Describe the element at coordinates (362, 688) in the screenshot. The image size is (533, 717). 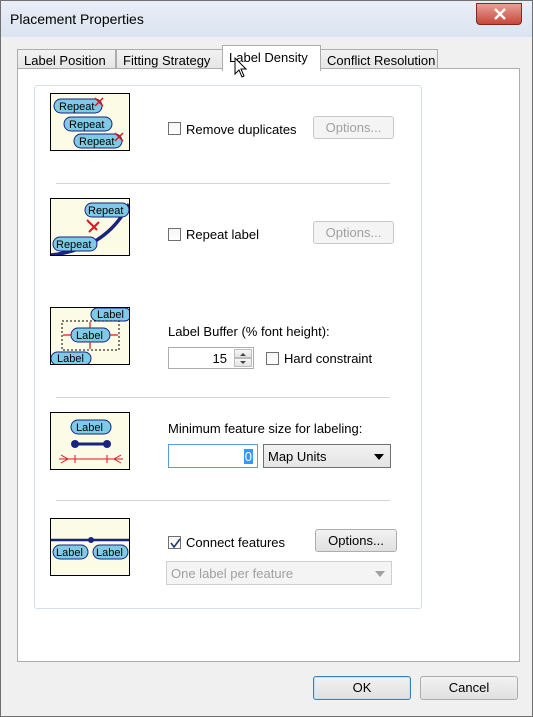
I see `ok-button: OK` at that location.